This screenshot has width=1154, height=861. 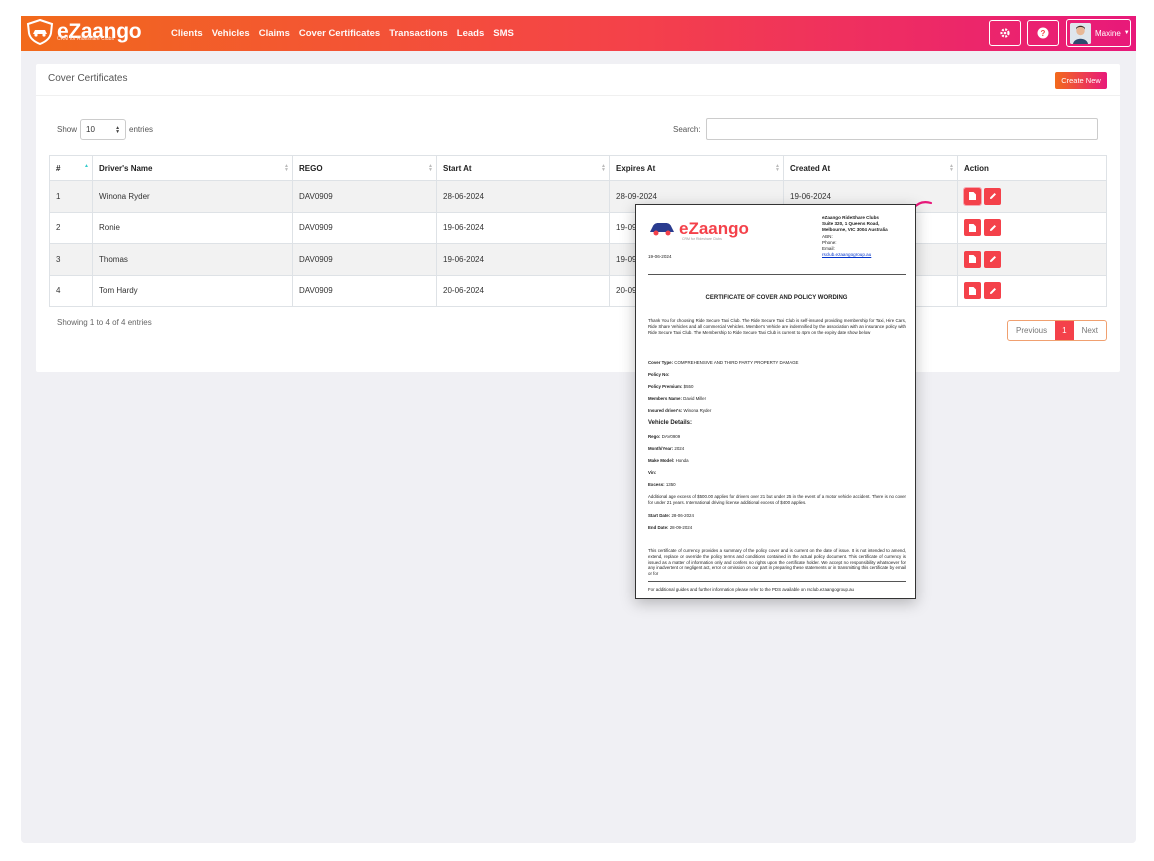 I want to click on header-action: Action, so click(x=1032, y=168).